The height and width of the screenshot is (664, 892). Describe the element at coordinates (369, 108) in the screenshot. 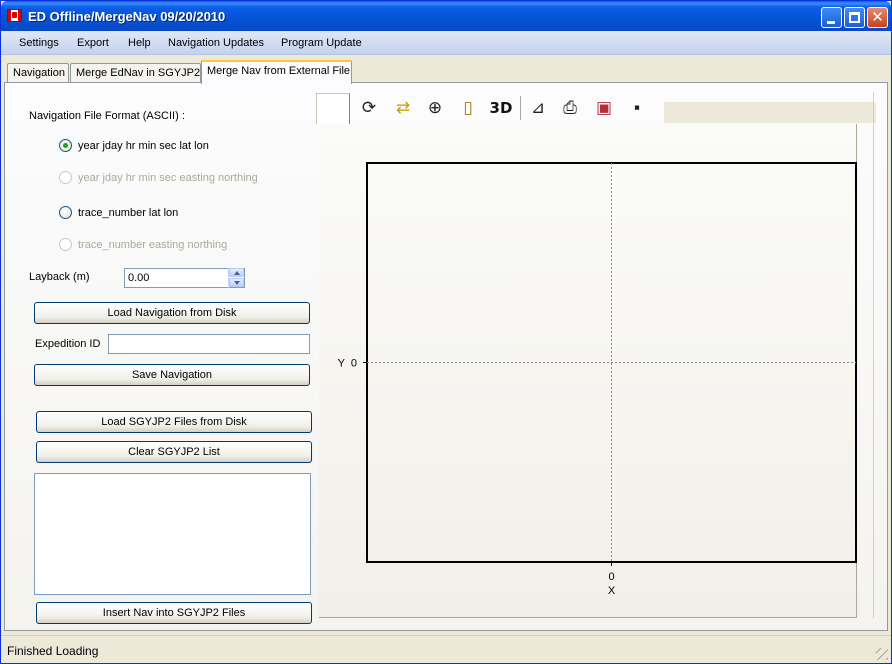

I see `rotate-icon: ⟳` at that location.